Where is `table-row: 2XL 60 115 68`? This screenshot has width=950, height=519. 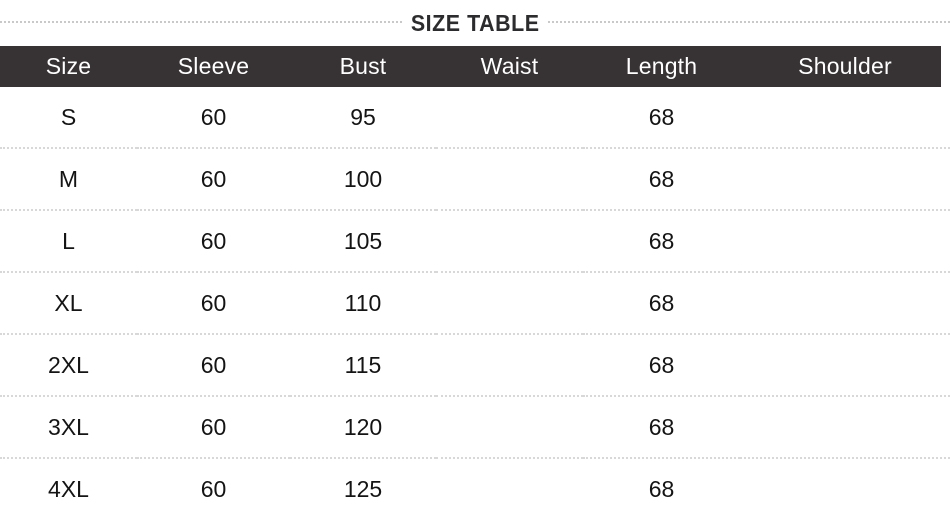 table-row: 2XL 60 115 68 is located at coordinates (475, 365).